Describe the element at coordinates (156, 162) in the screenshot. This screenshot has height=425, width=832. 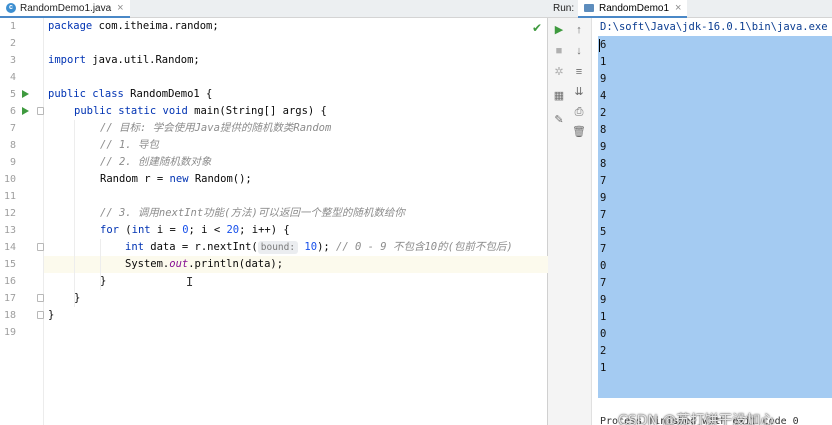
I see `code-line-9: // 2. 创建随机数对象` at that location.